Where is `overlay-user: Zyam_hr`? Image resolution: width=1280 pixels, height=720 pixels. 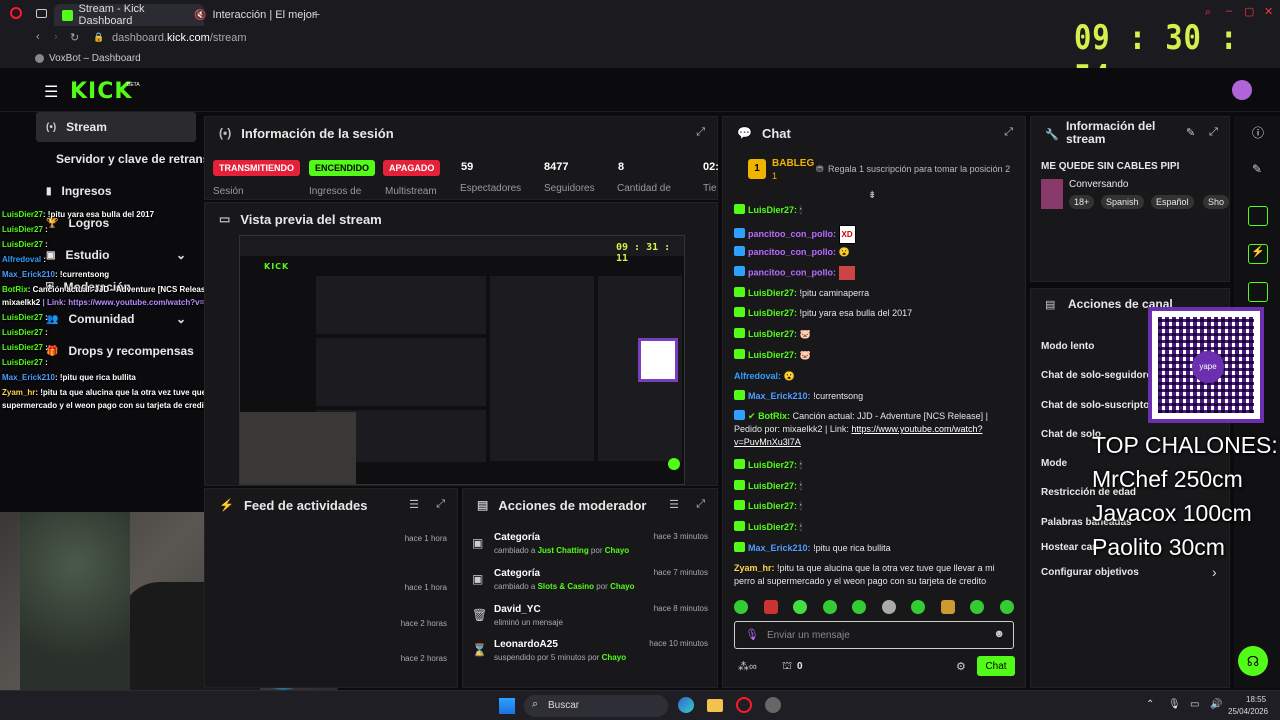 overlay-user: Zyam_hr is located at coordinates (19, 392).